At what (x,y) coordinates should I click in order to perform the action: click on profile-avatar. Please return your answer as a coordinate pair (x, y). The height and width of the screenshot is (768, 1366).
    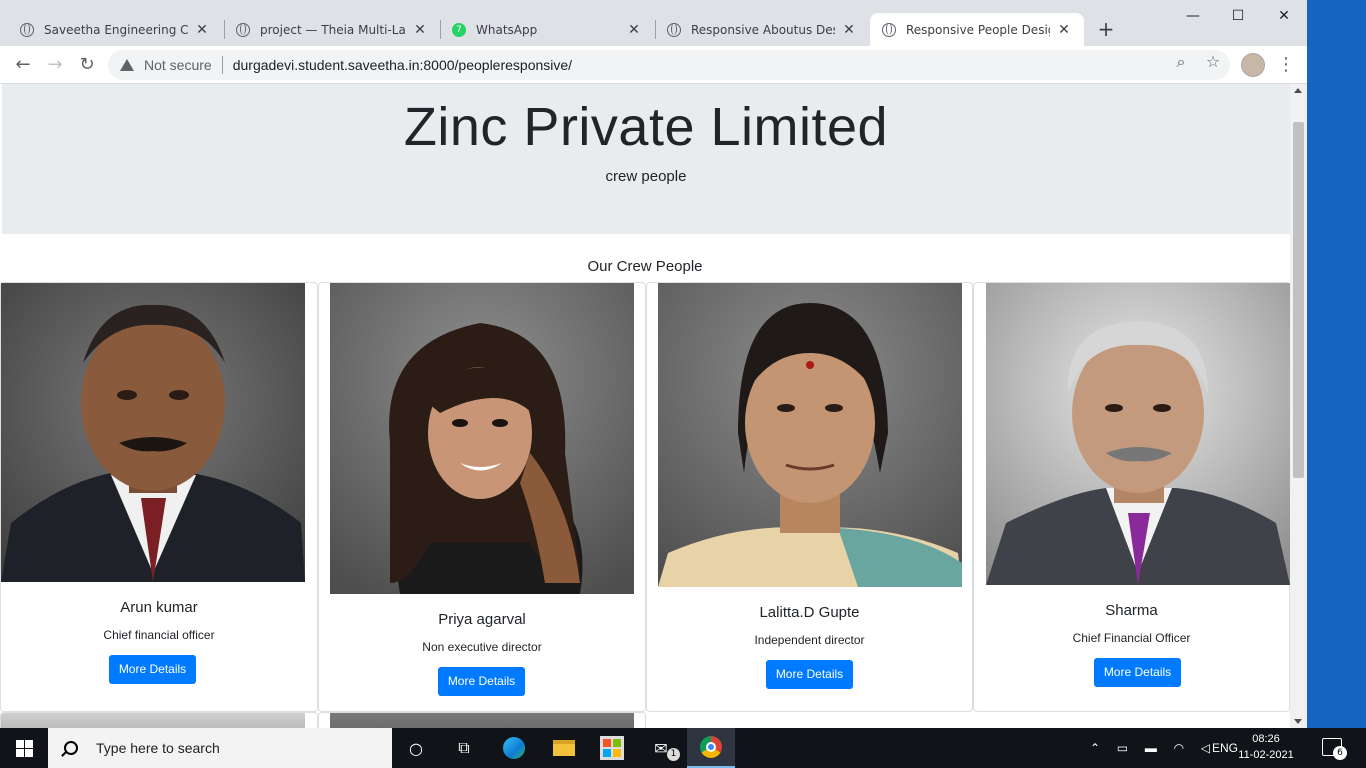
    Looking at the image, I should click on (1253, 65).